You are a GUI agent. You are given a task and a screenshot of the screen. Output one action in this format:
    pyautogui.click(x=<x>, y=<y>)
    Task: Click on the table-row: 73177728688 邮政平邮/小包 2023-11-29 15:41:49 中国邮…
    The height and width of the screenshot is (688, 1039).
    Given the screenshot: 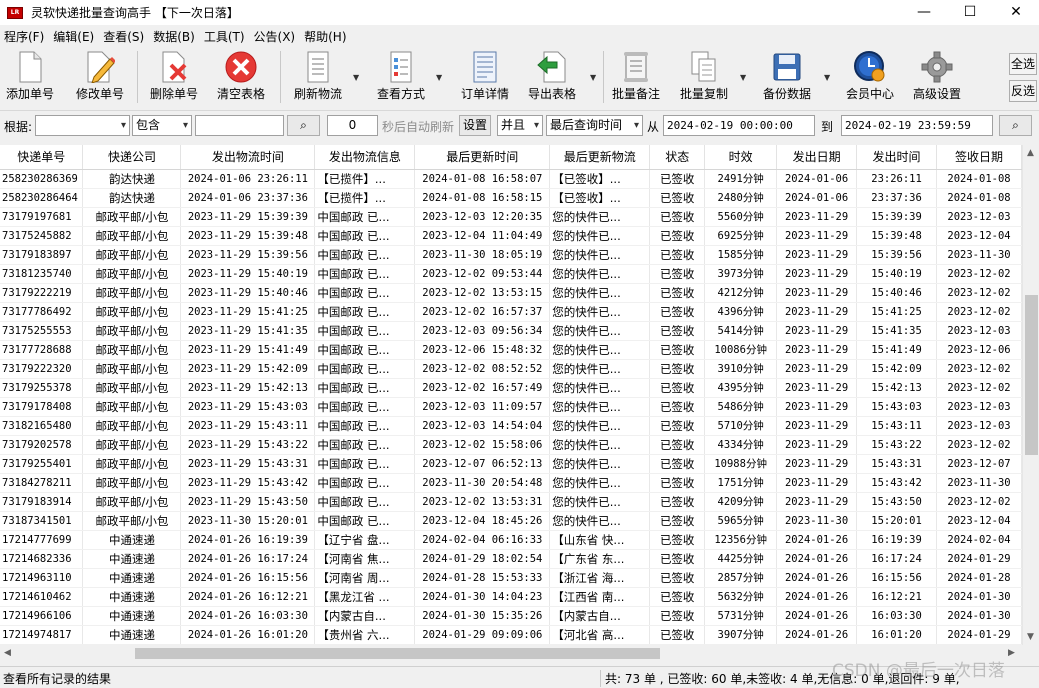 What is the action you would take?
    pyautogui.click(x=511, y=350)
    